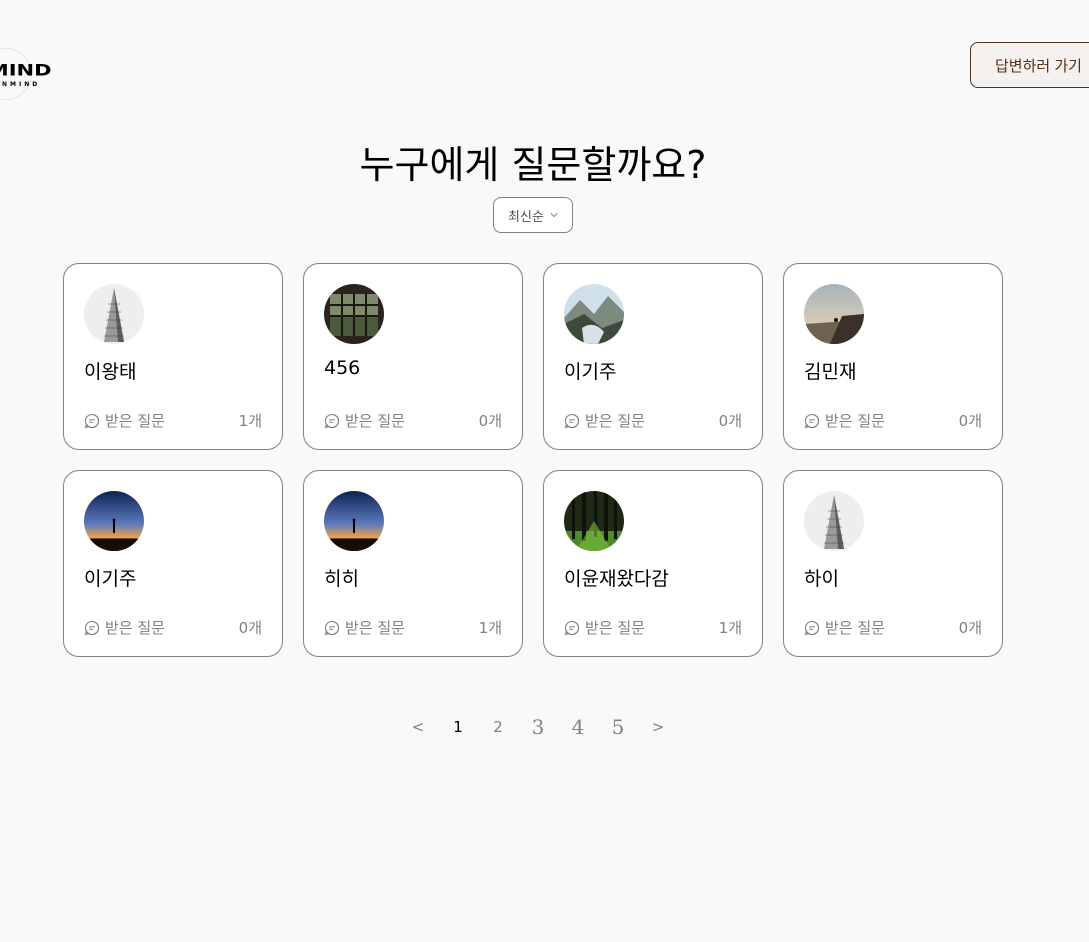 Image resolution: width=1089 pixels, height=942 pixels. Describe the element at coordinates (1029, 65) in the screenshot. I see `go-answer-button: 답변하러 가기` at that location.